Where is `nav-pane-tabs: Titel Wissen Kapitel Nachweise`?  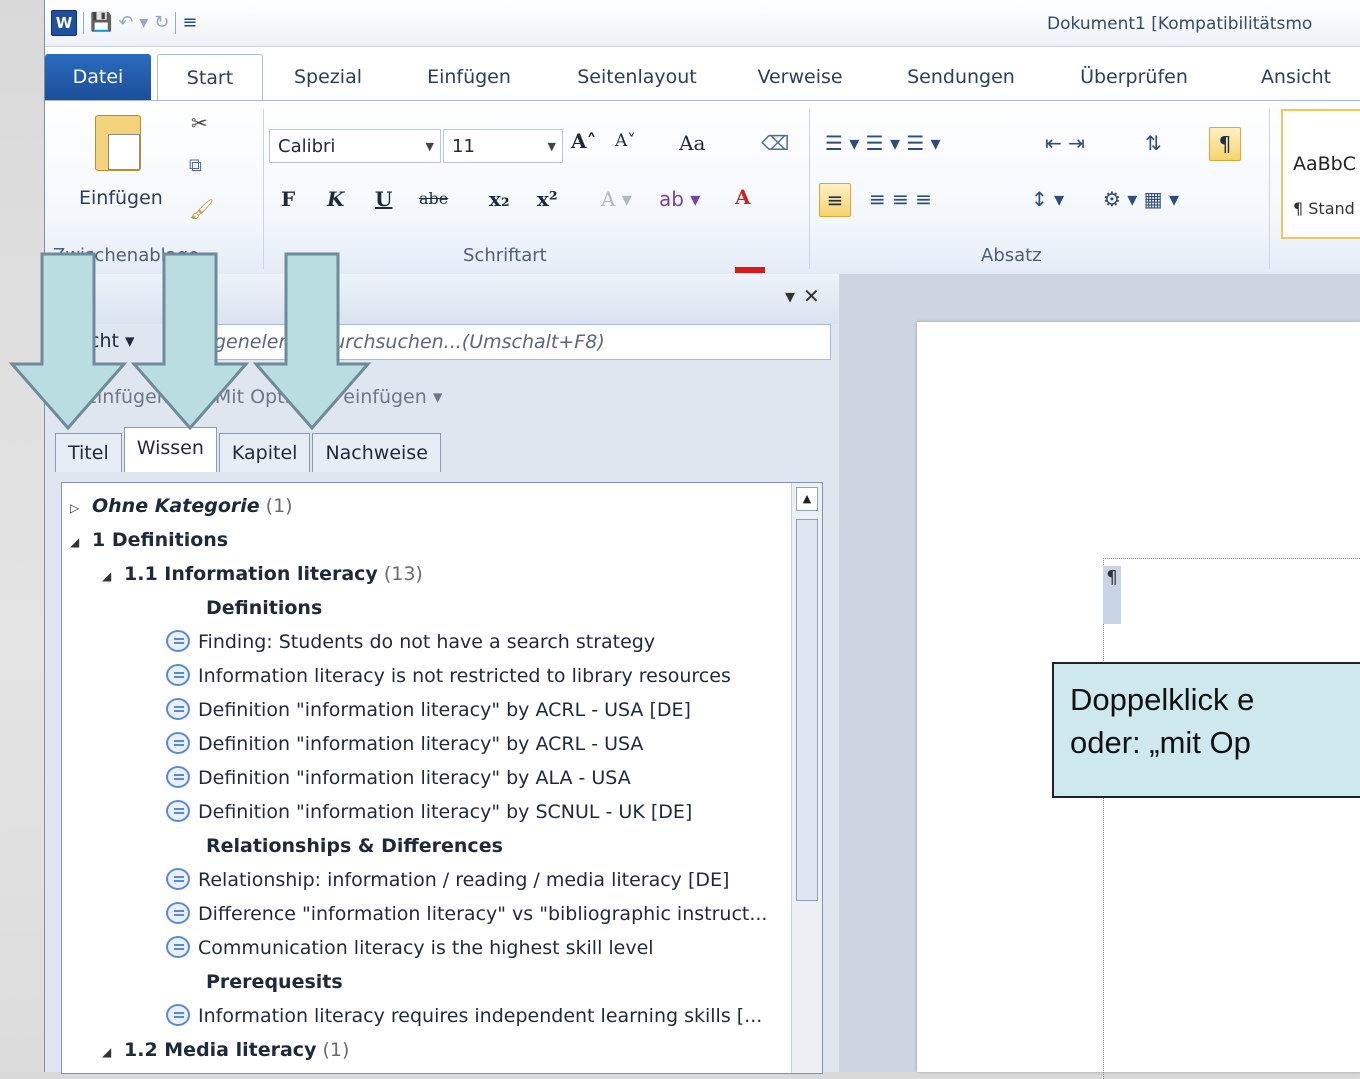 nav-pane-tabs: Titel Wissen Kapitel Nachweise is located at coordinates (249, 449).